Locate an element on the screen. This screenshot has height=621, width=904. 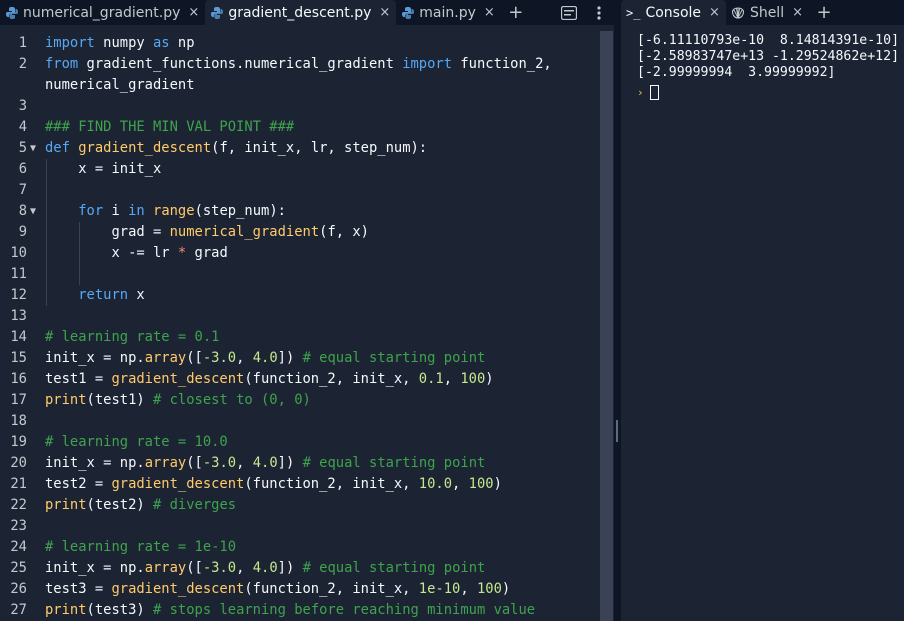
code-text: numerical_gradient is located at coordinates (120, 85).